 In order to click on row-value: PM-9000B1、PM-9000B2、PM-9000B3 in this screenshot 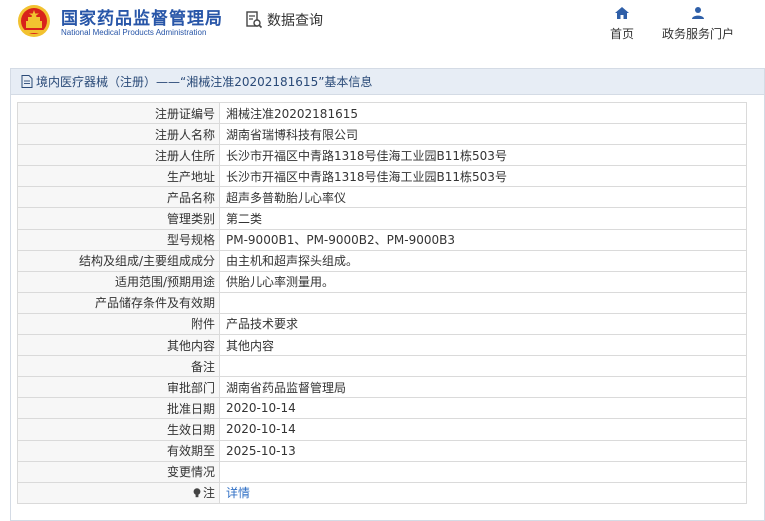, I will do `click(483, 239)`.